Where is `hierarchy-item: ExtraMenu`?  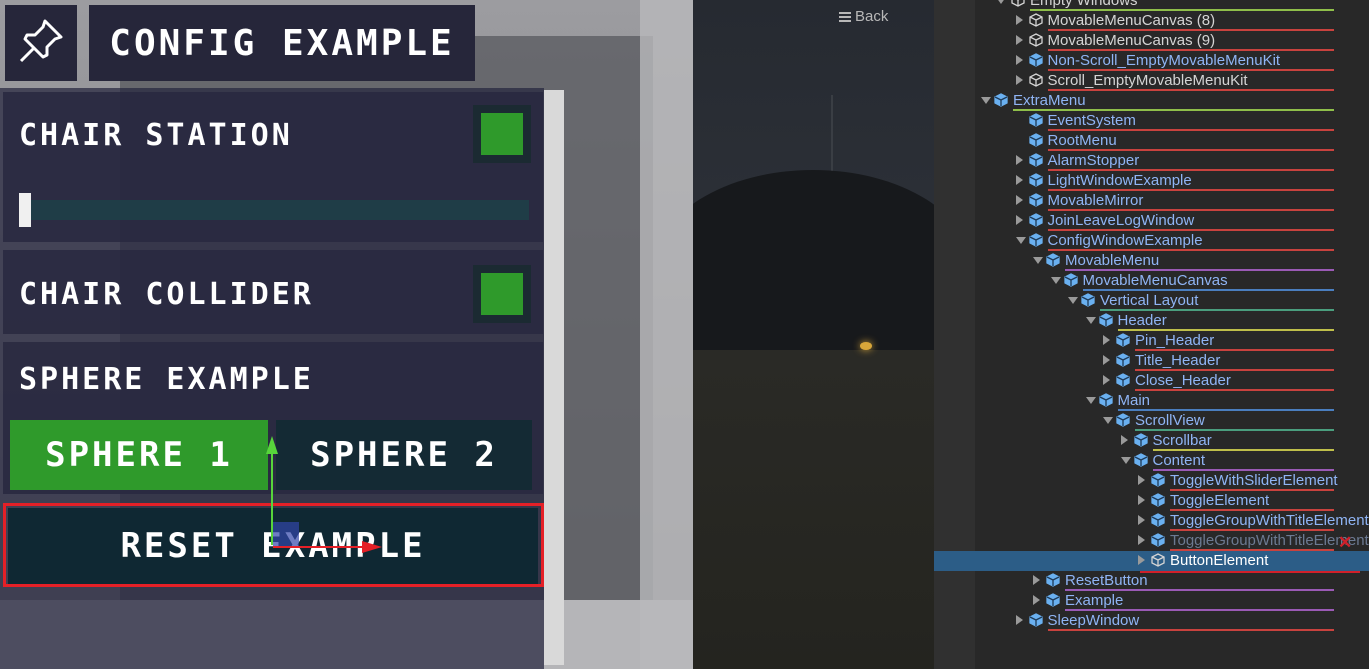
hierarchy-item: ExtraMenu is located at coordinates (1151, 101).